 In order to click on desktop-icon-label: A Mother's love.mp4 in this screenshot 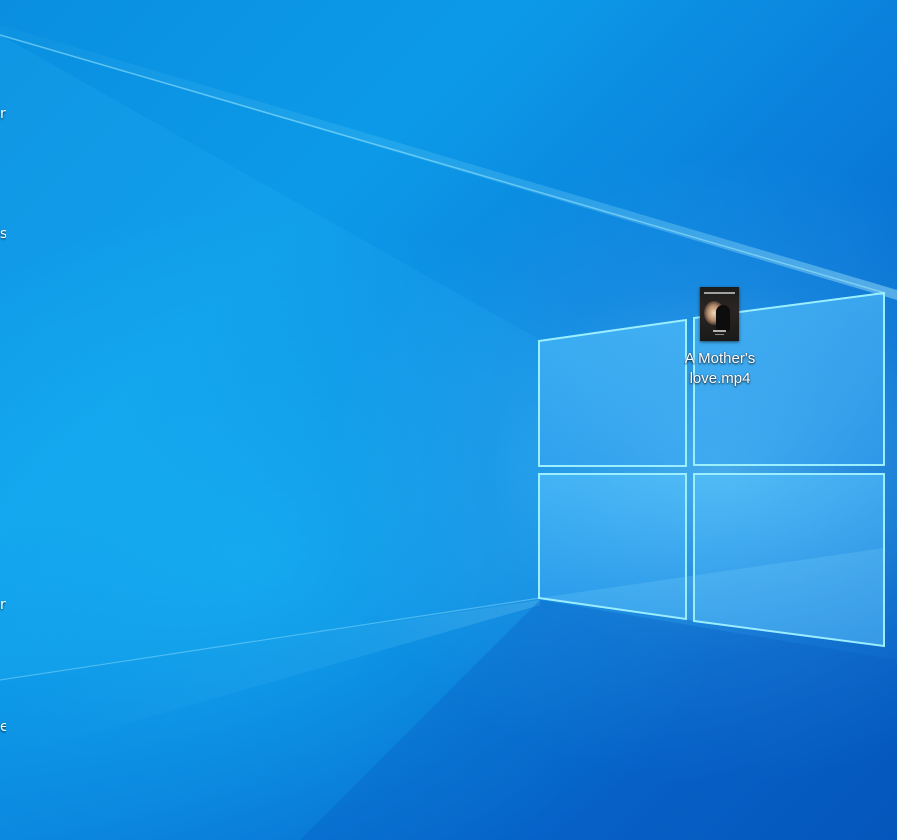, I will do `click(720, 368)`.